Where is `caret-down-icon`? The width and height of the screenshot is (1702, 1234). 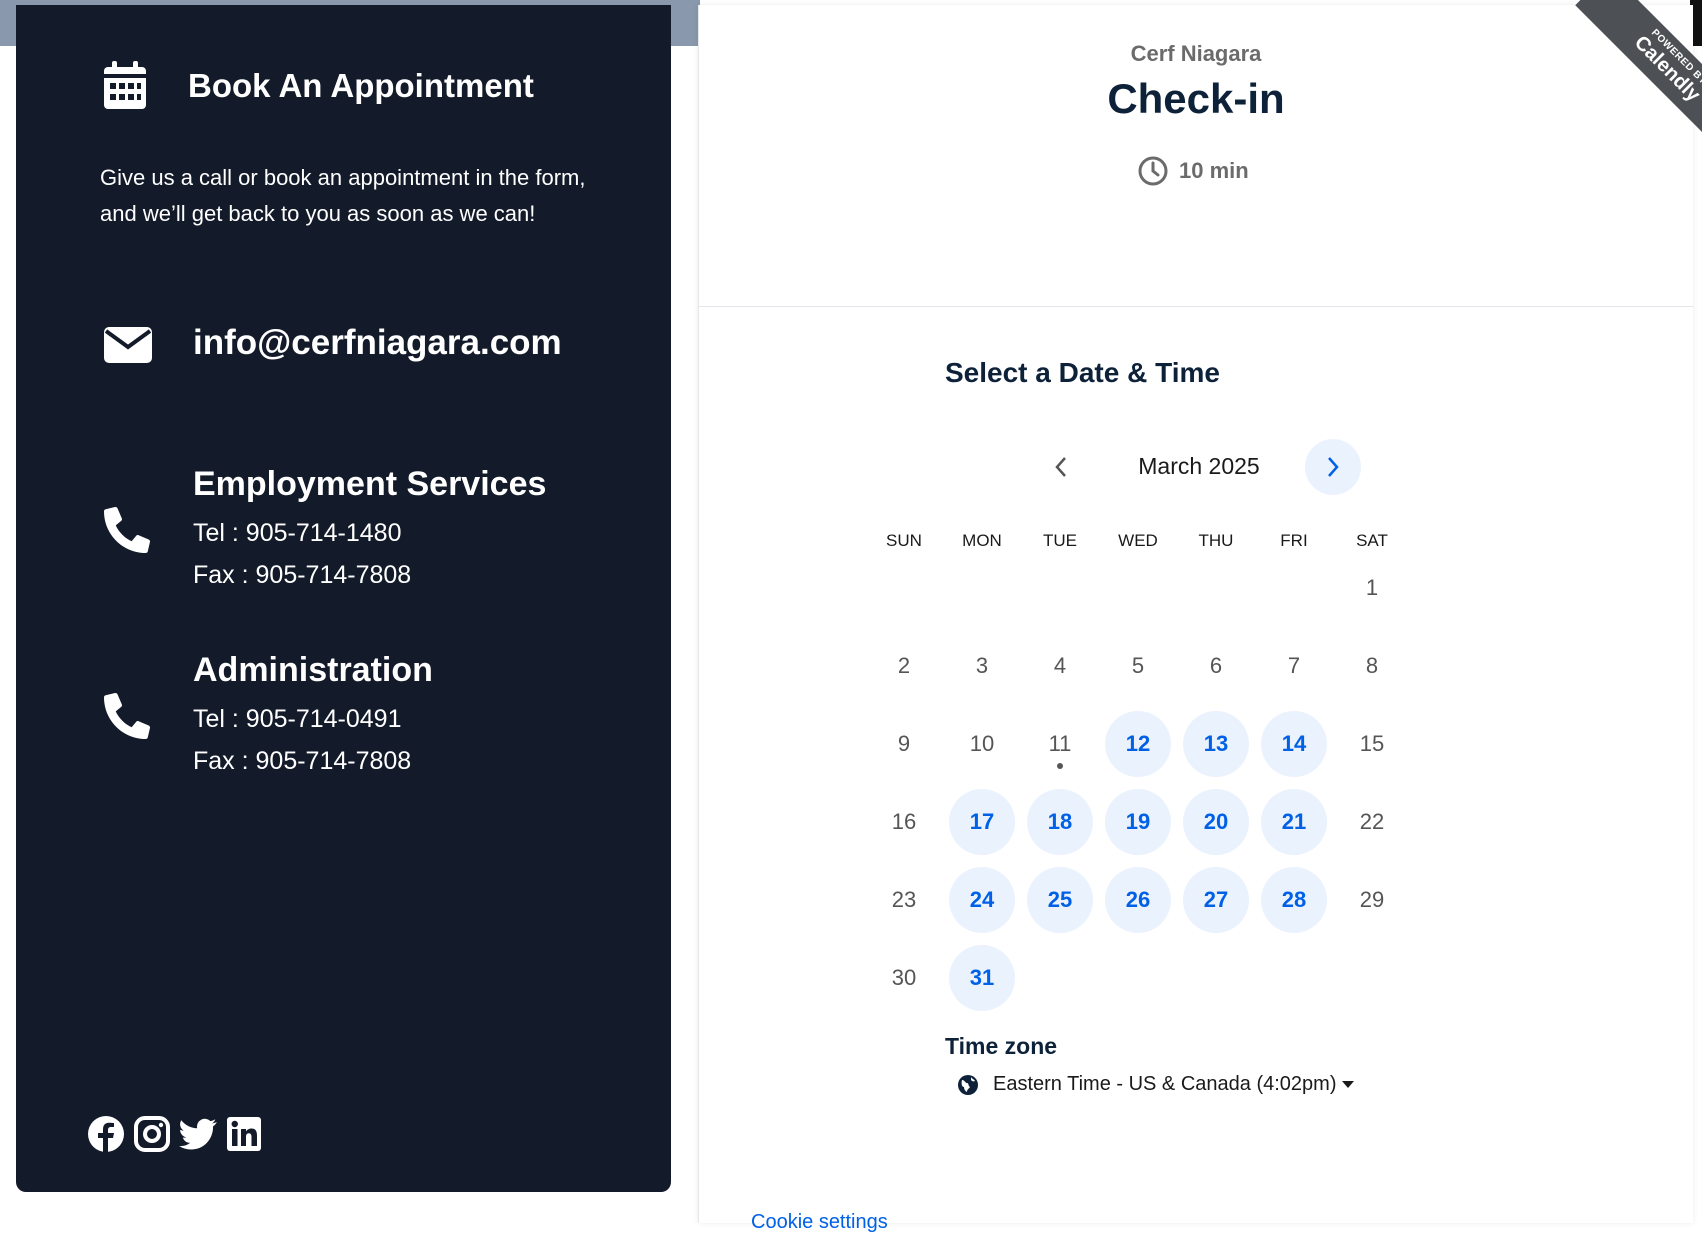 caret-down-icon is located at coordinates (1348, 1084).